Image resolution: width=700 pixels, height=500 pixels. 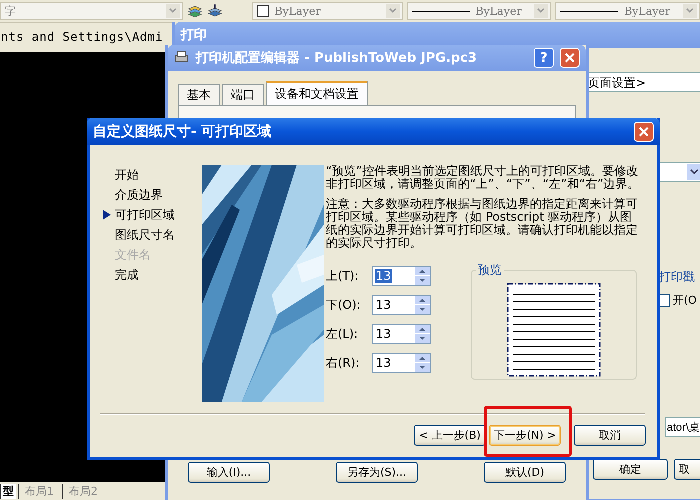 What do you see at coordinates (127, 175) in the screenshot?
I see `step-label: 开始` at bounding box center [127, 175].